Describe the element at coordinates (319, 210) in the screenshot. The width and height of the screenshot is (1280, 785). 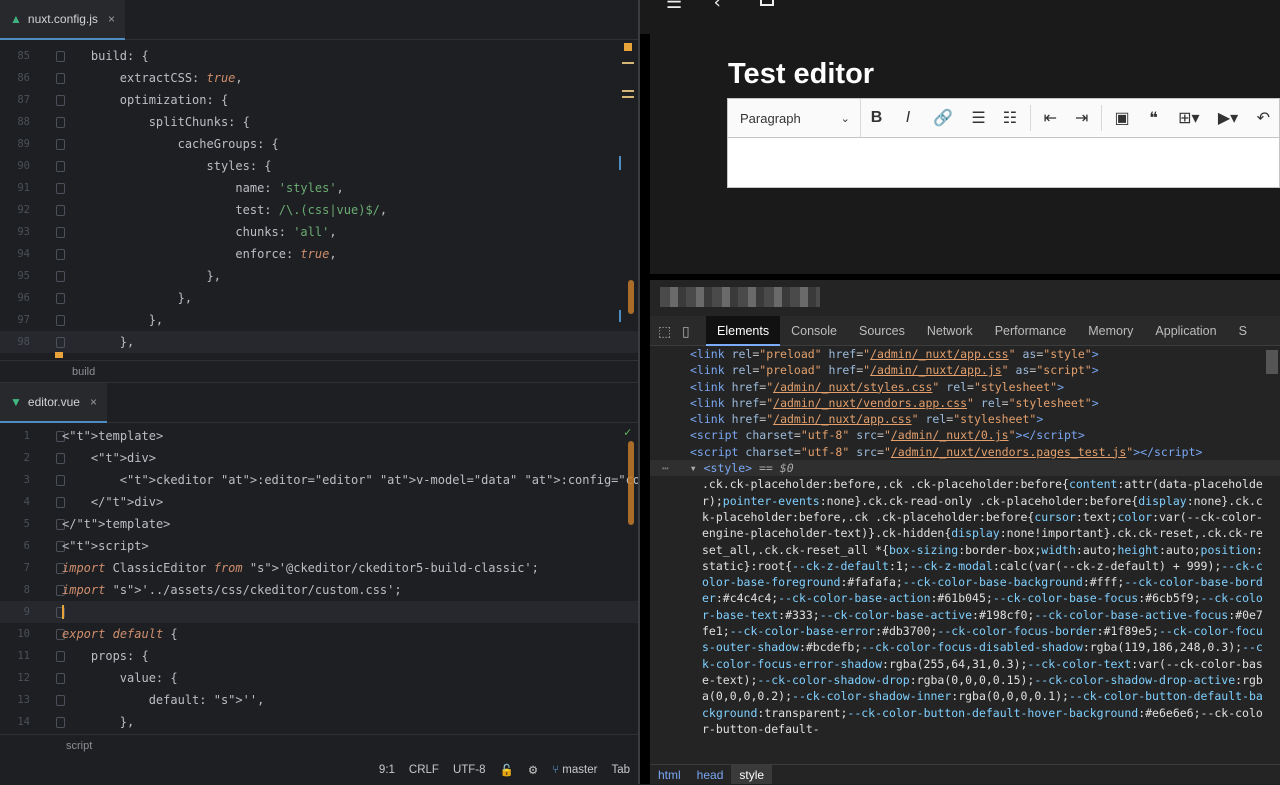
I see `code-line: 92 test: /\.(css|vue)$/,` at that location.